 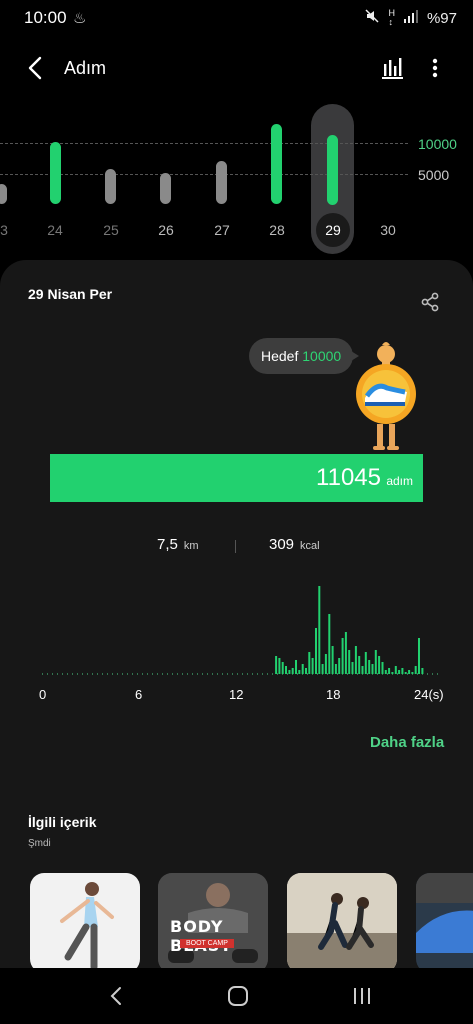 I want to click on hour-label-6: 6, so click(x=139, y=694).